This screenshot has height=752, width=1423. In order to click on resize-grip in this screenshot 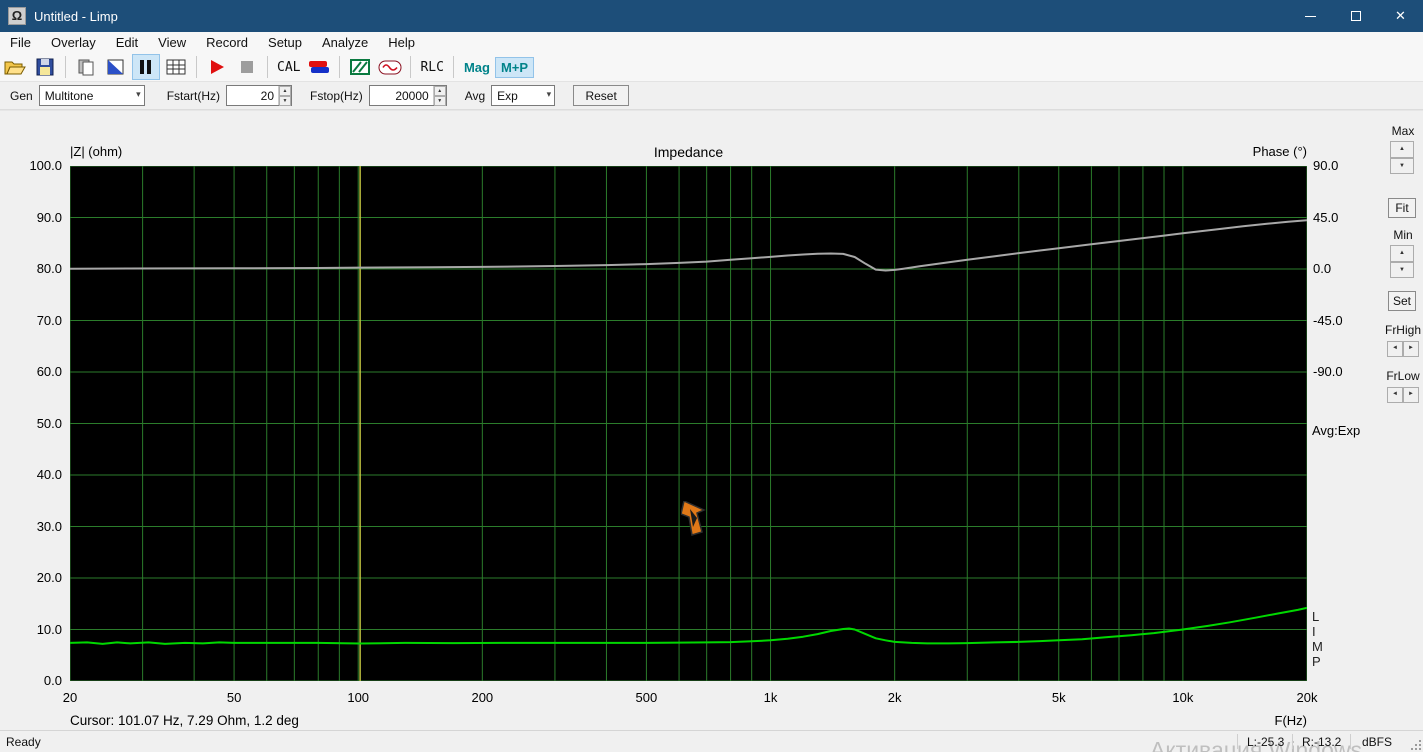, I will do `click(1414, 743)`.